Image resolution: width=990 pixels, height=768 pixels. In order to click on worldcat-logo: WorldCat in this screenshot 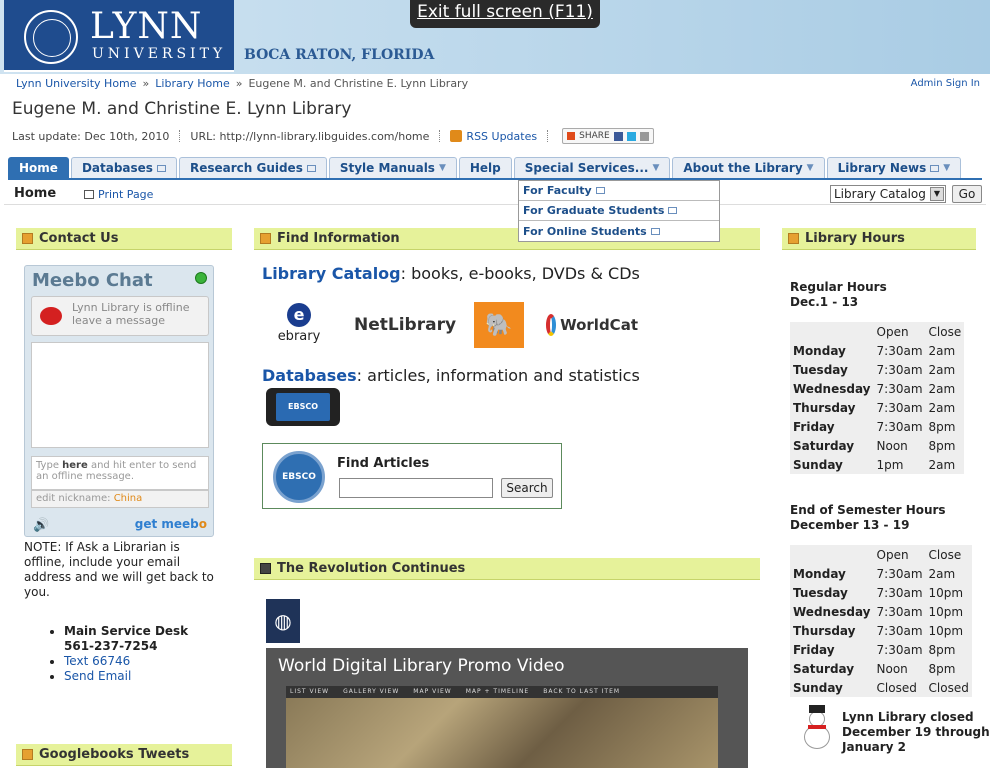, I will do `click(592, 325)`.